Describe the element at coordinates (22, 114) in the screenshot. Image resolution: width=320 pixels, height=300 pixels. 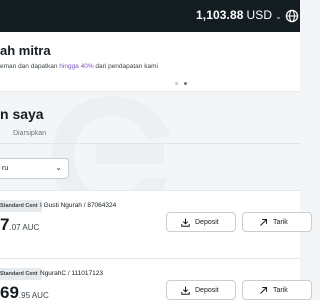
I see `accounts-title: n saya` at that location.